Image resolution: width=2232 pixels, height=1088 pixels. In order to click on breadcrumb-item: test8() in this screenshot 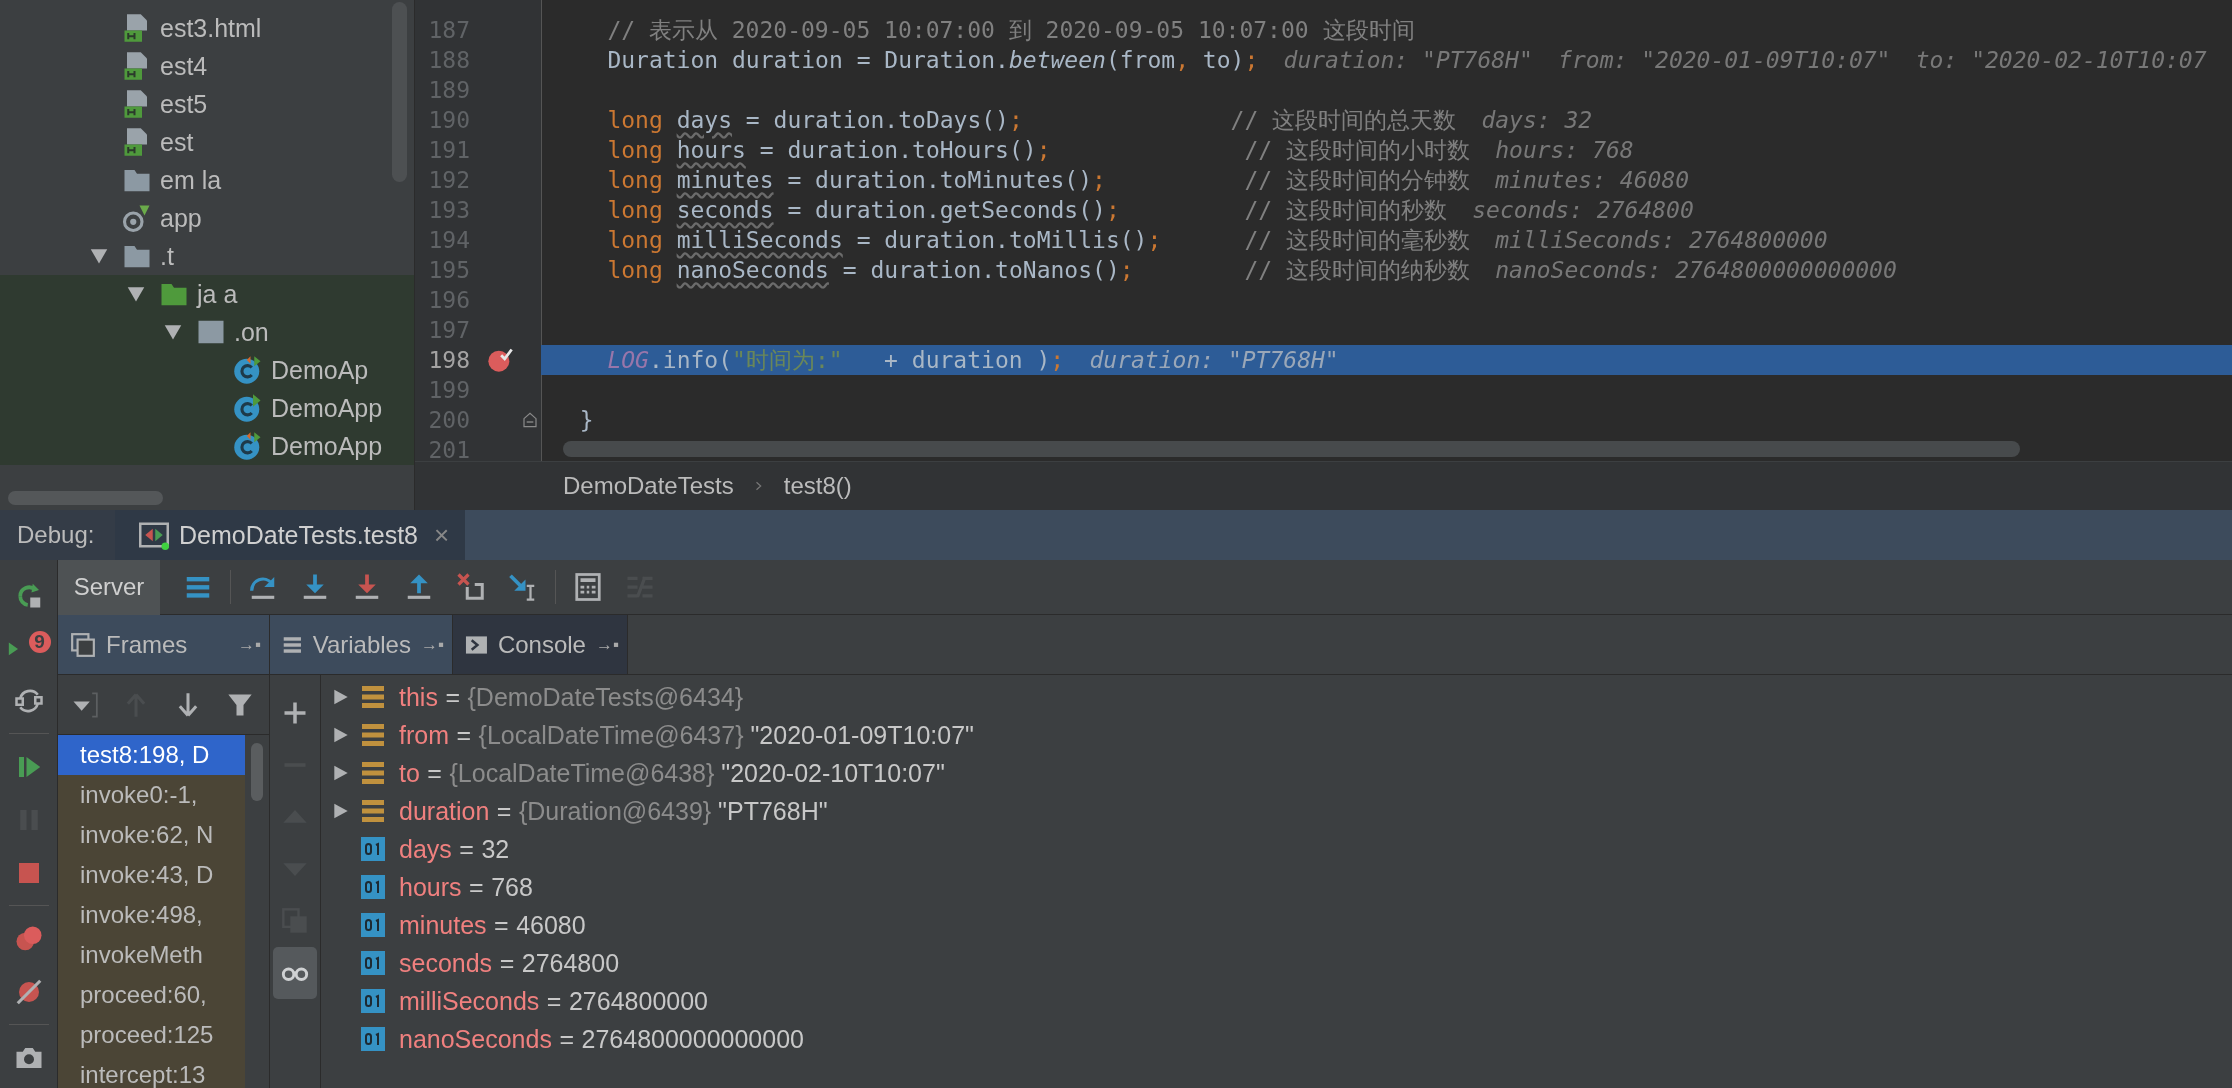, I will do `click(817, 486)`.